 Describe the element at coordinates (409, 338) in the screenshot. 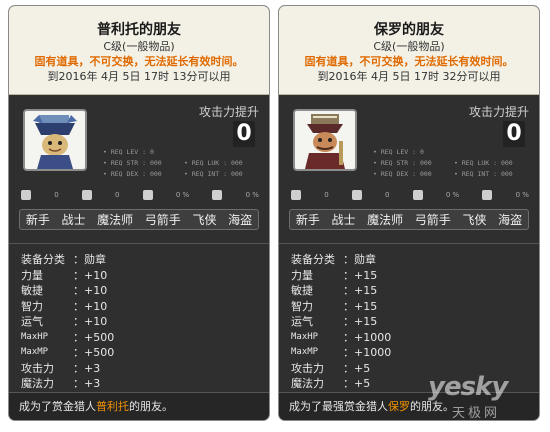

I see `stat-row: MaxHP ：+1000` at that location.